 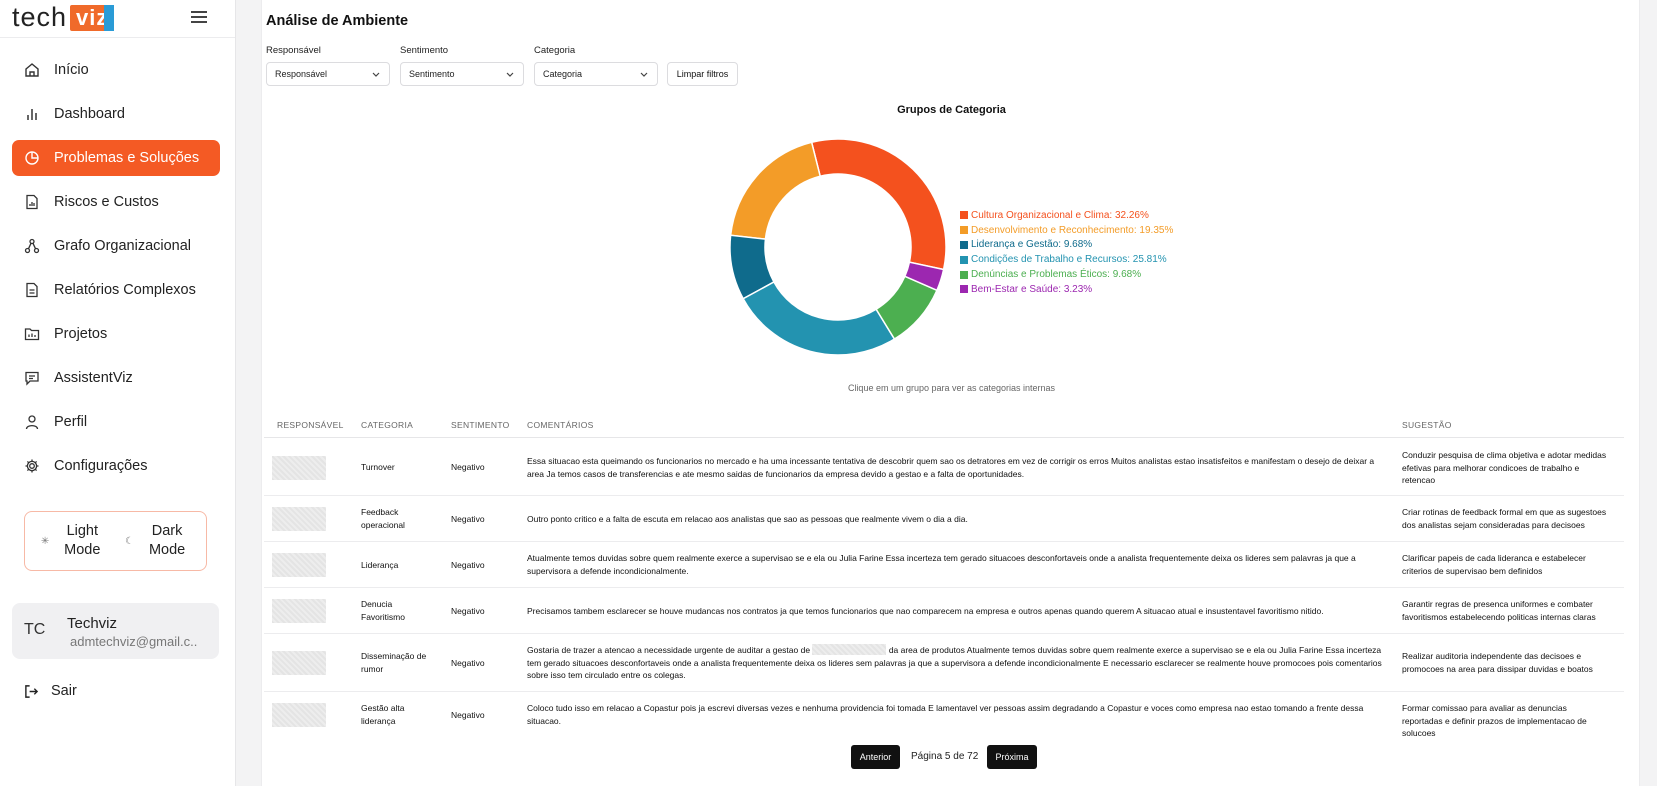 I want to click on sidebar-item-relatorios-complexos: Relatórios Complexos, so click(x=116, y=290).